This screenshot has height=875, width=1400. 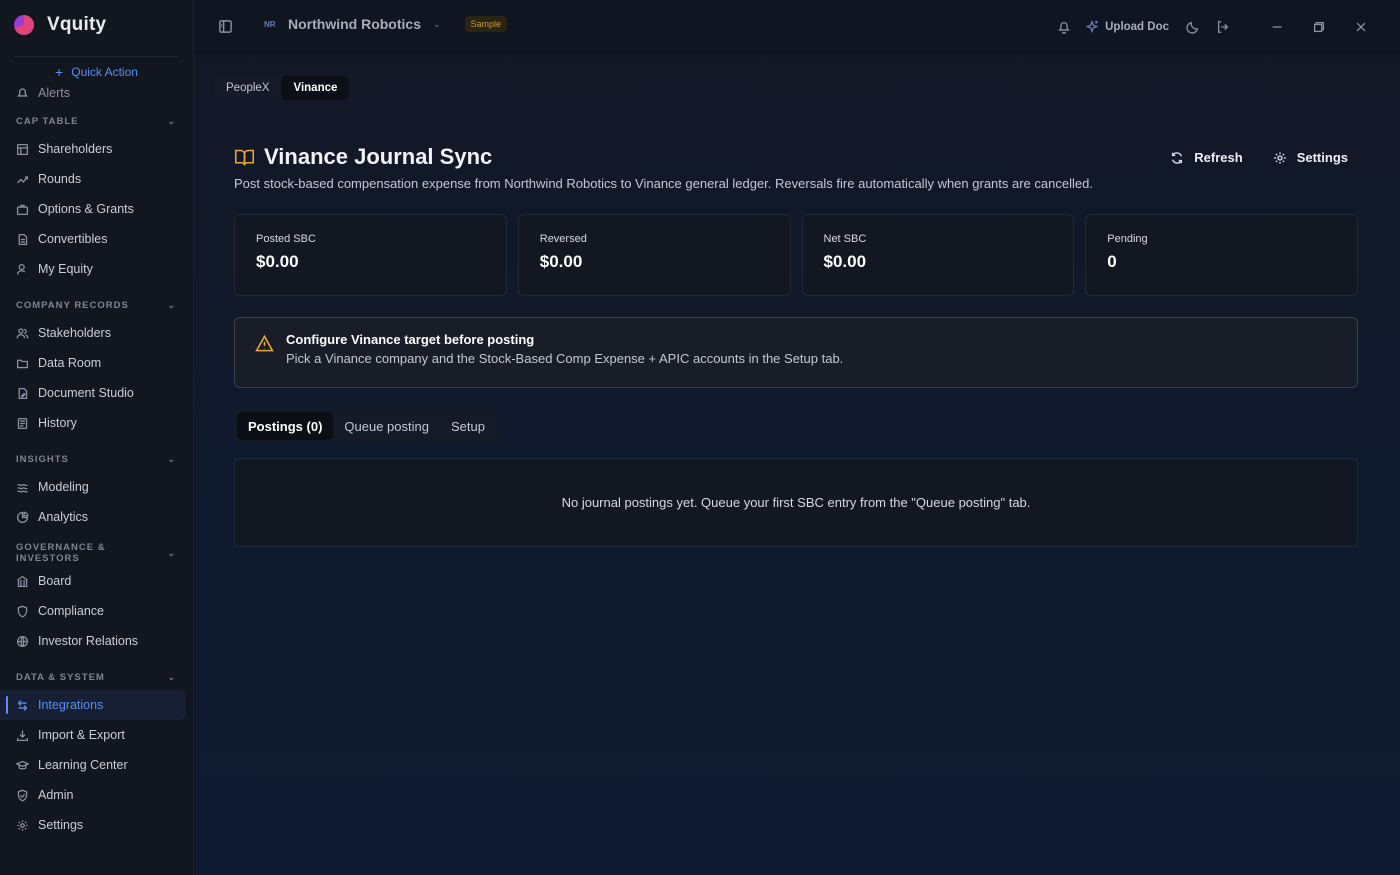 I want to click on brand: Vquity, so click(x=96, y=25).